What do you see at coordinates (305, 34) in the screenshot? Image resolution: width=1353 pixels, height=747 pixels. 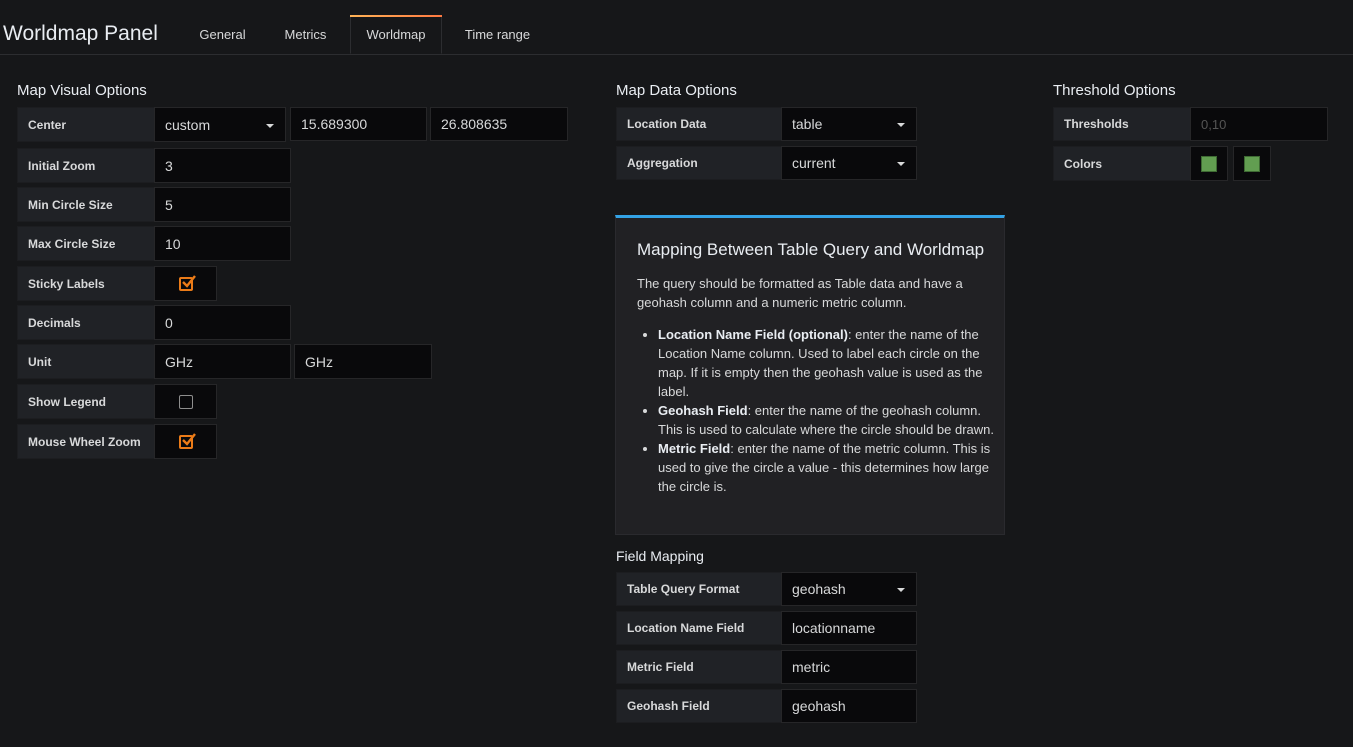 I see `tab-metrics: Metrics` at bounding box center [305, 34].